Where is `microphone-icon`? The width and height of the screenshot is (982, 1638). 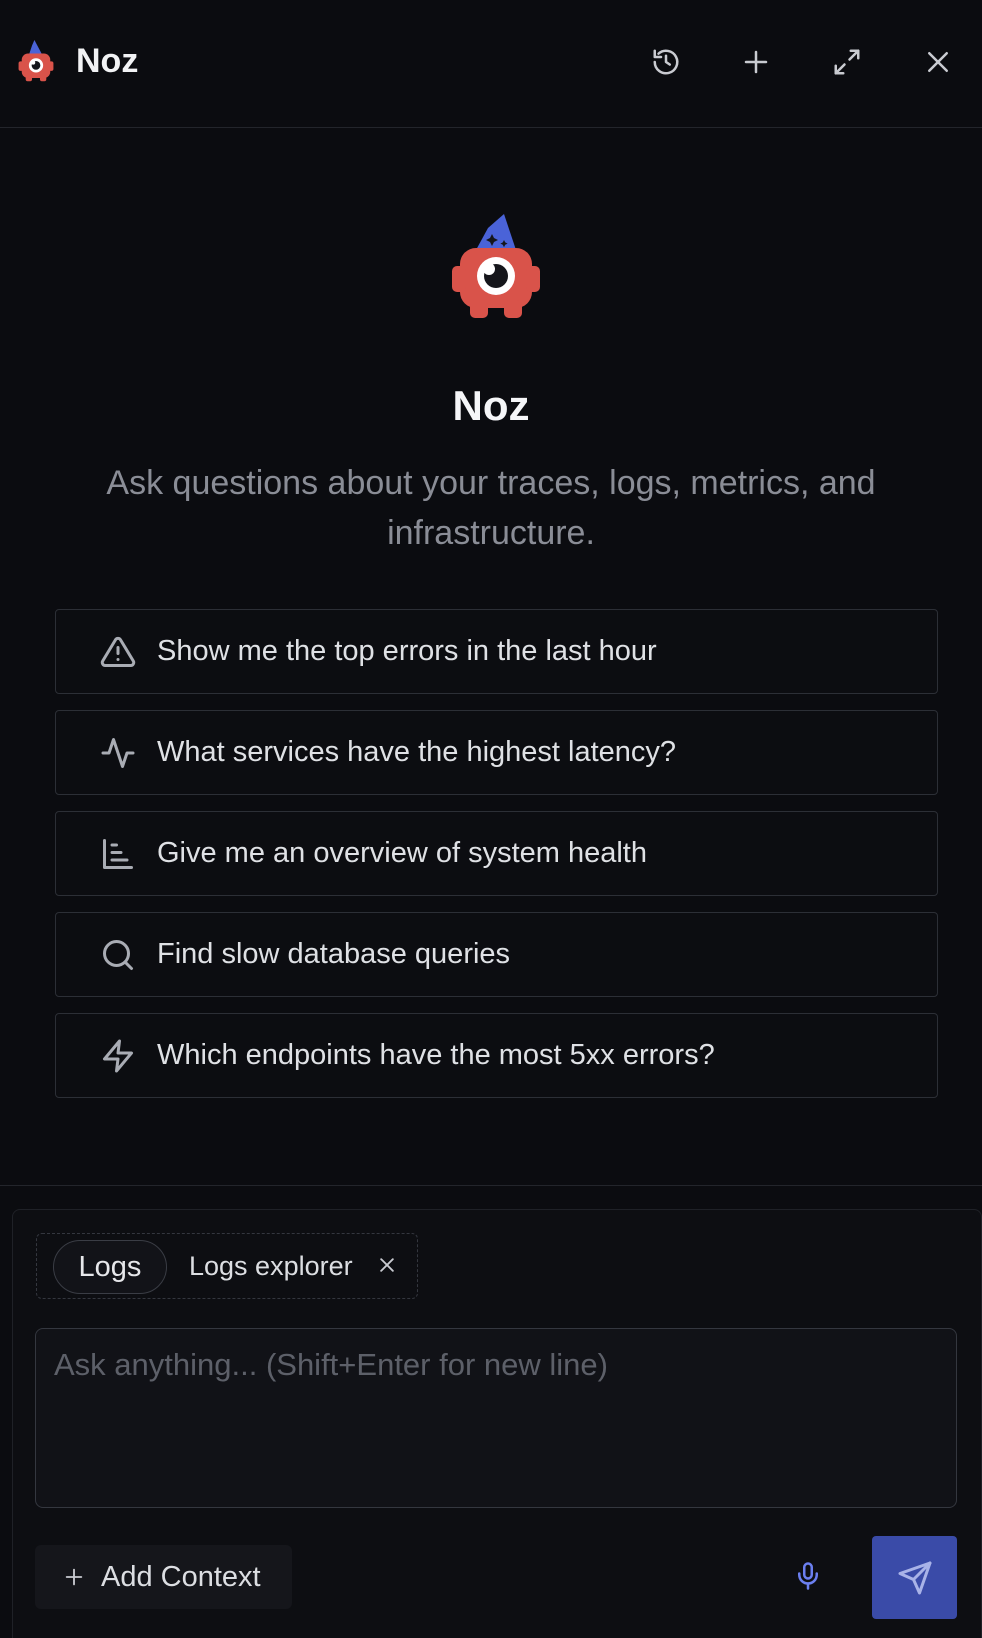
microphone-icon is located at coordinates (808, 1576).